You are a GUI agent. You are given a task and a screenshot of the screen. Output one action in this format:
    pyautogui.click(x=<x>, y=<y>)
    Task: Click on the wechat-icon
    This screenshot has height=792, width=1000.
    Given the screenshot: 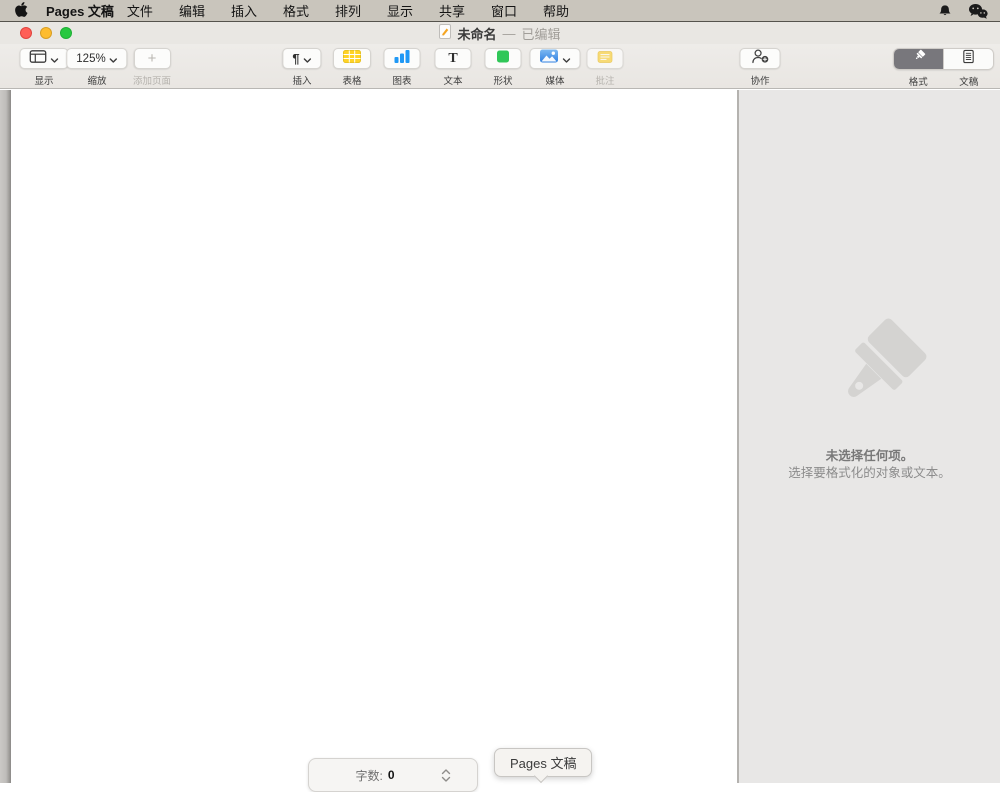 What is the action you would take?
    pyautogui.click(x=978, y=11)
    